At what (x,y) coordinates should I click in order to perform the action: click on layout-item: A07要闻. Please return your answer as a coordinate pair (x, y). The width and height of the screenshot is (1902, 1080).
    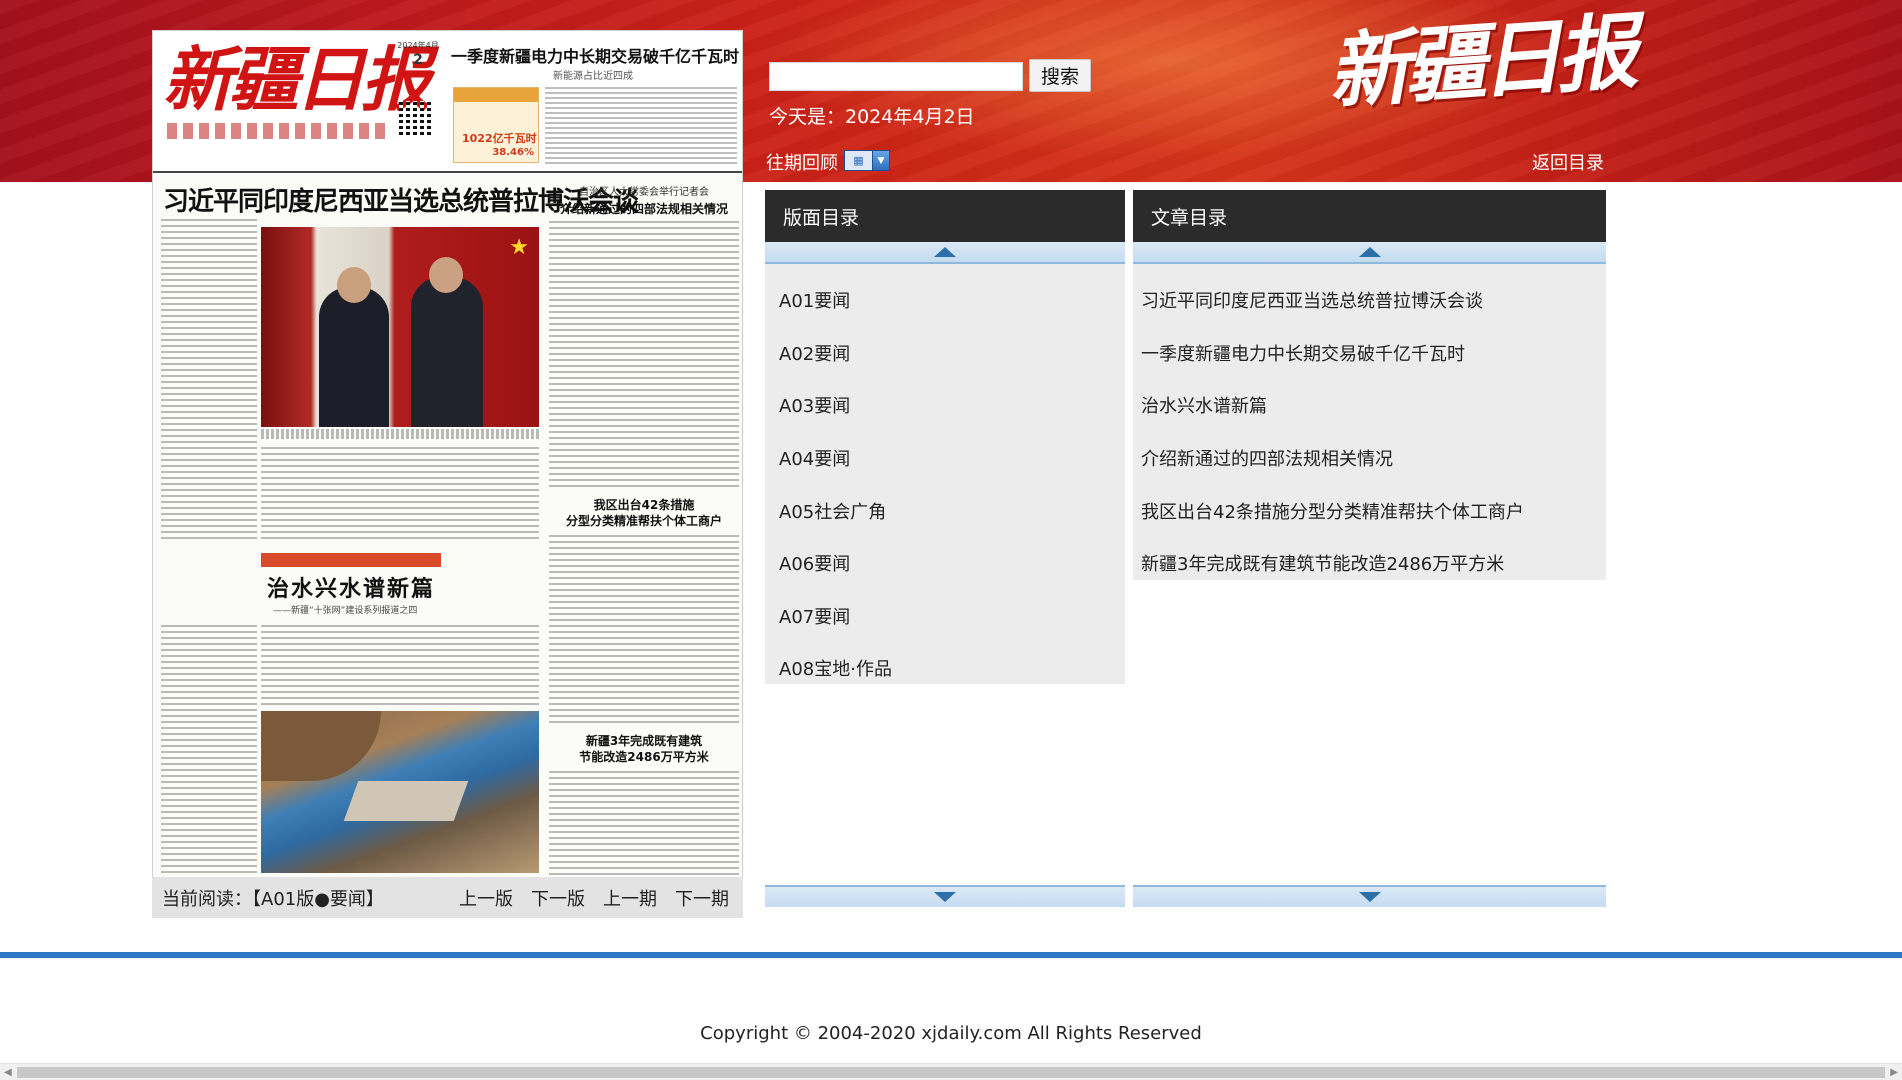
    Looking at the image, I should click on (945, 616).